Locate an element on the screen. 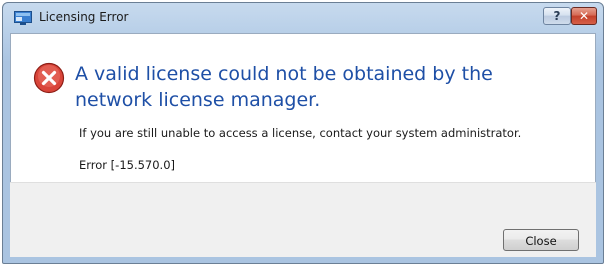 This screenshot has width=608, height=268. help-button: ? is located at coordinates (557, 16).